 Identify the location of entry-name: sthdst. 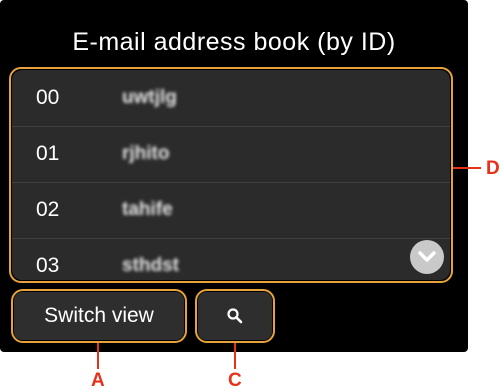
(150, 265).